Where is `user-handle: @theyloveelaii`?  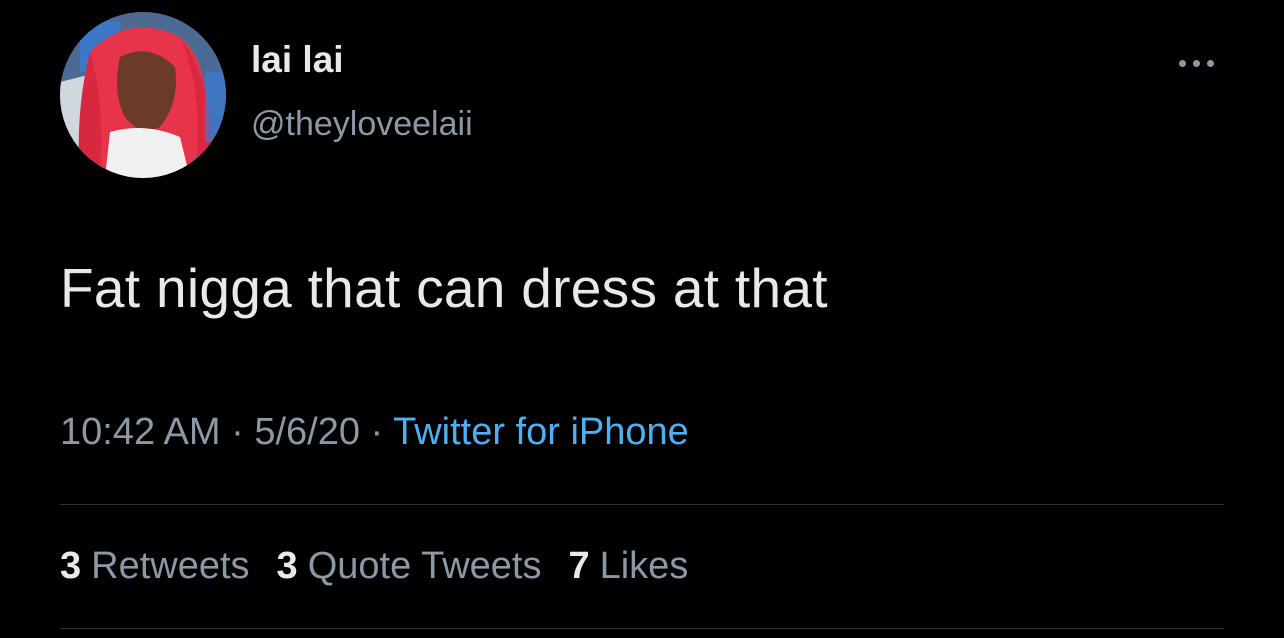 user-handle: @theyloveelaii is located at coordinates (362, 124).